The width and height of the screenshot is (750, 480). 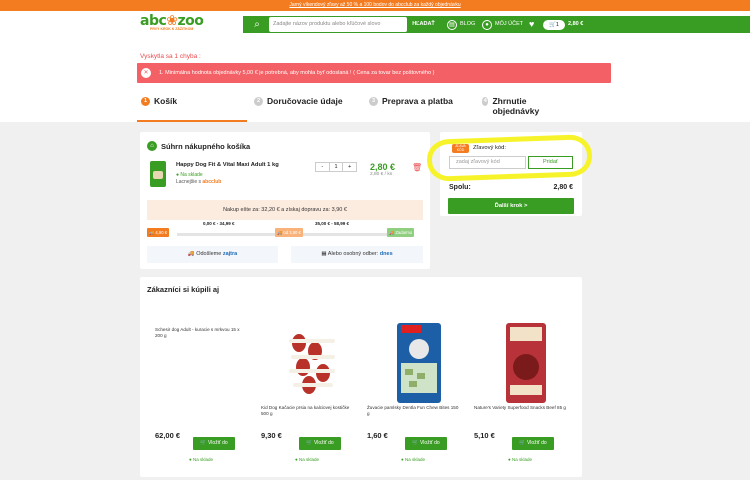 What do you see at coordinates (227, 165) in the screenshot?
I see `product-name: Happy Dog Fit & Vital Maxi Adult 1 kg` at bounding box center [227, 165].